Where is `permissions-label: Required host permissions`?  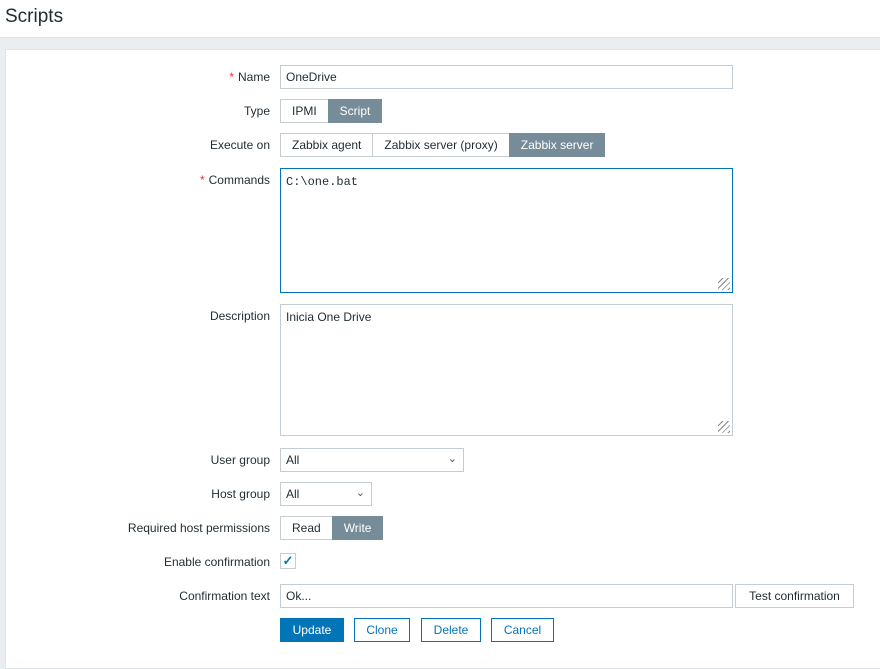 permissions-label: Required host permissions is located at coordinates (198, 528).